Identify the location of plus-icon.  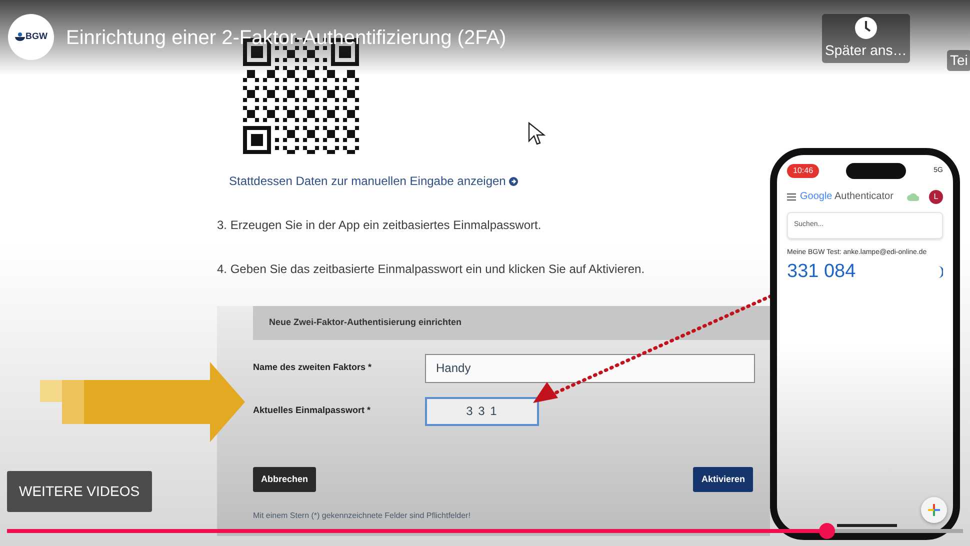
(934, 510).